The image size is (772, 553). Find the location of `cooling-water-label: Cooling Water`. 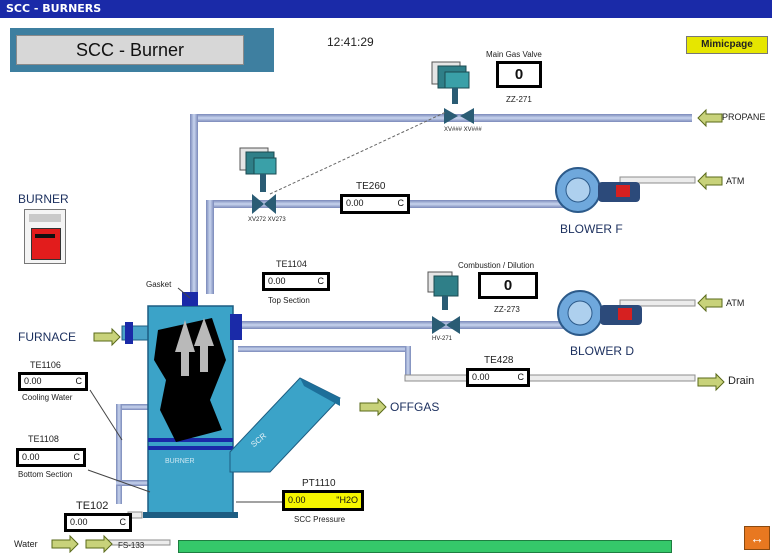

cooling-water-label: Cooling Water is located at coordinates (47, 397).